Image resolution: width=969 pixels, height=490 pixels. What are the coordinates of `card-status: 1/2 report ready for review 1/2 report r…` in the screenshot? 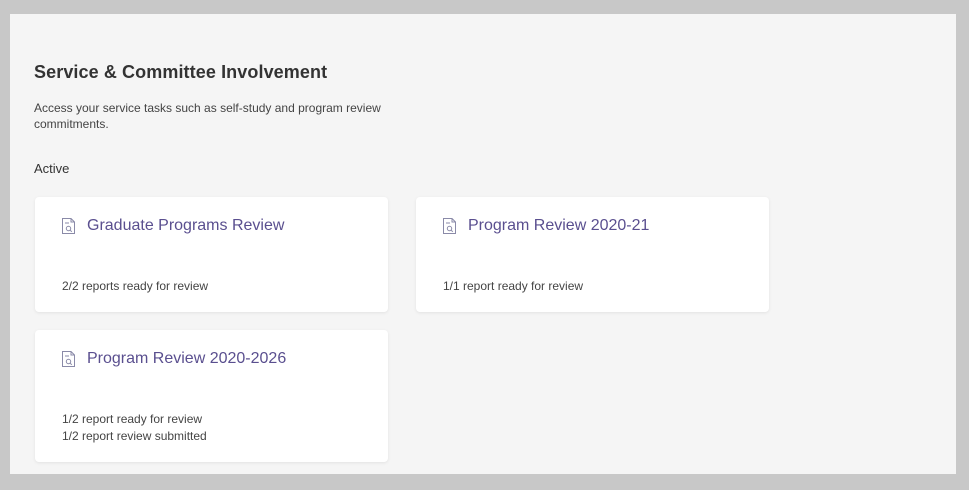 It's located at (134, 428).